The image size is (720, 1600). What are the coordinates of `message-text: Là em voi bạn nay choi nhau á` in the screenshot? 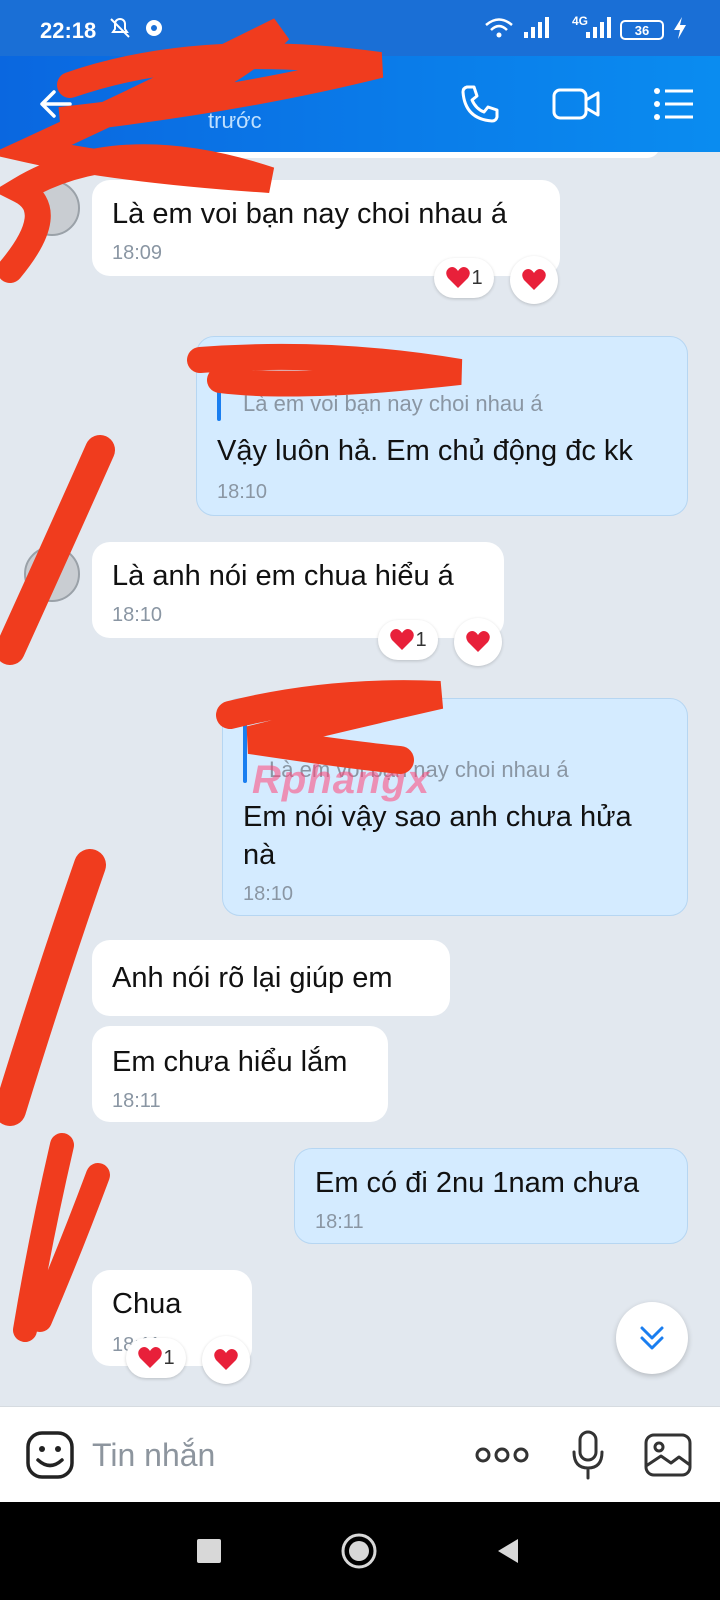 It's located at (309, 214).